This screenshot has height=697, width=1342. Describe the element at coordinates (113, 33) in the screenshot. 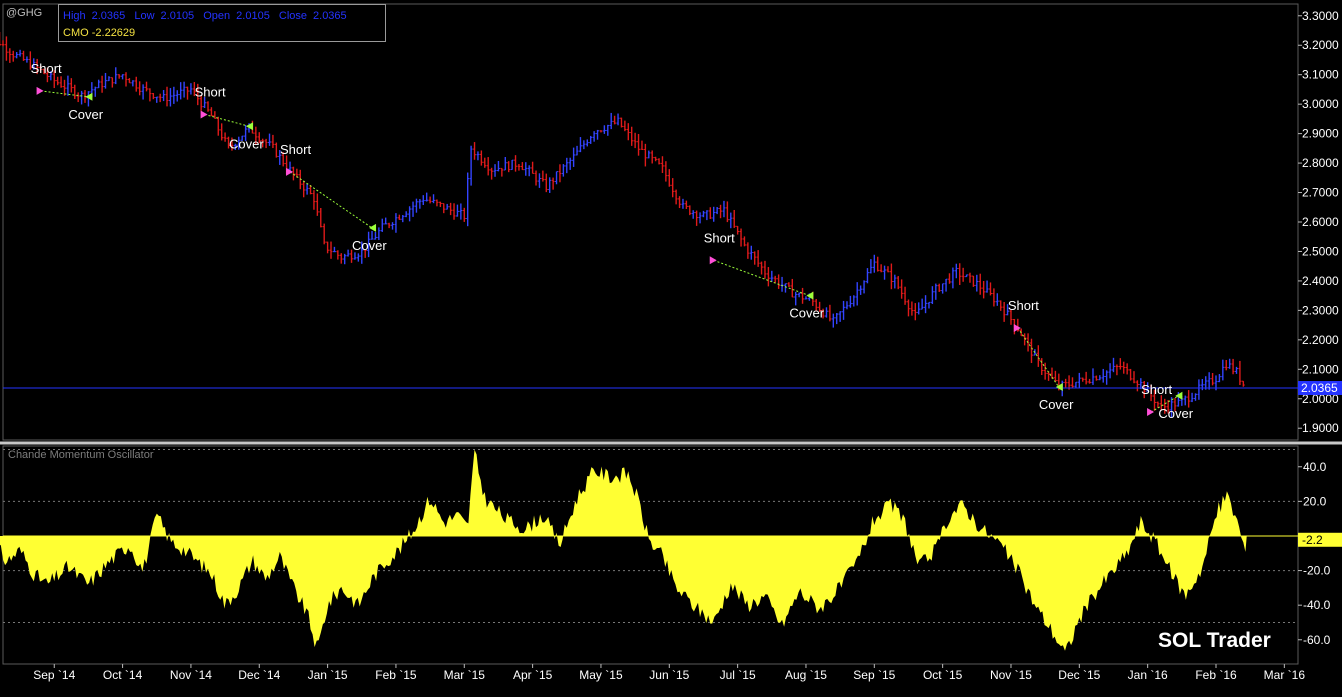

I see `cmo-value: -2.22629` at that location.